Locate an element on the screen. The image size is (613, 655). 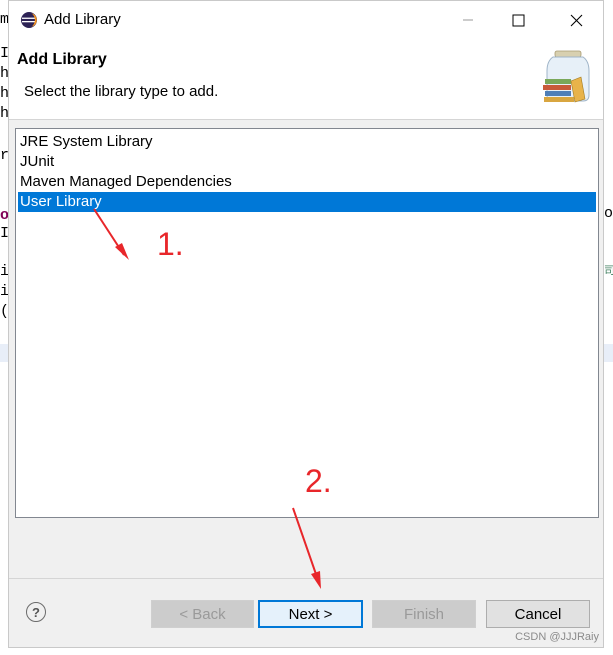
title-bar: Add Library is located at coordinates (306, 20).